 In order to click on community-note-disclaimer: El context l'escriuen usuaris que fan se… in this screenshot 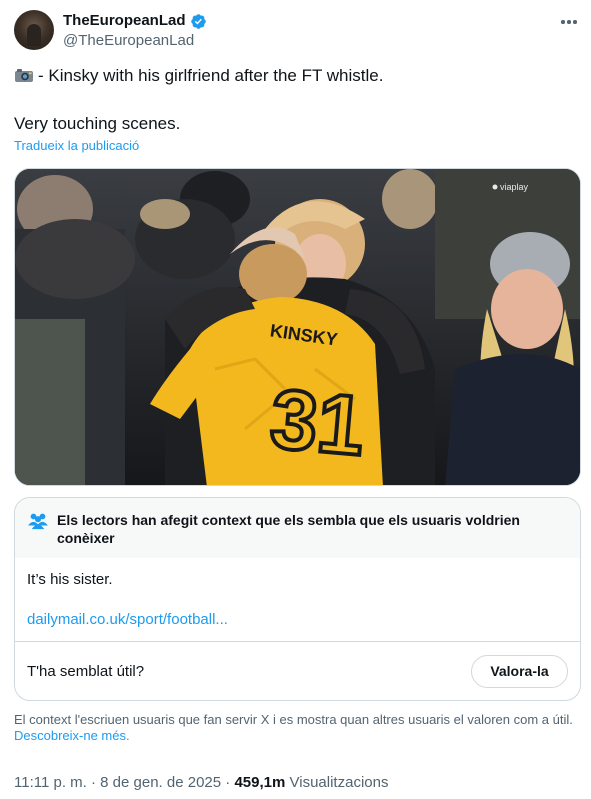, I will do `click(294, 728)`.